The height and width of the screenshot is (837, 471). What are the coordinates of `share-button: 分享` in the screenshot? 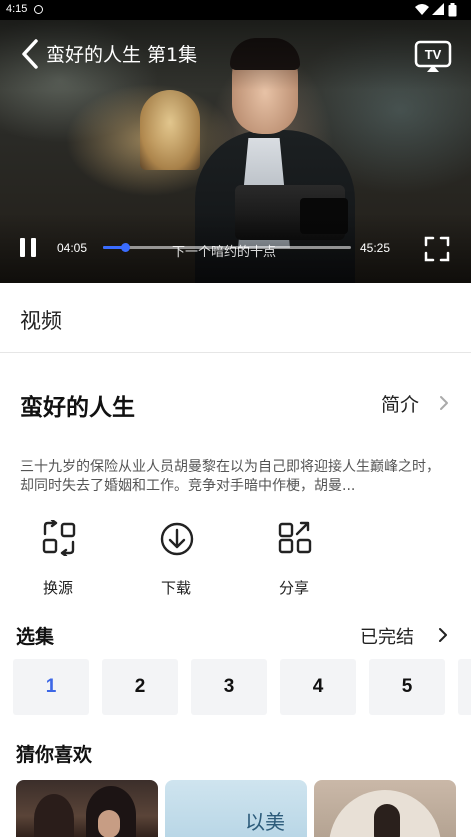 It's located at (294, 560).